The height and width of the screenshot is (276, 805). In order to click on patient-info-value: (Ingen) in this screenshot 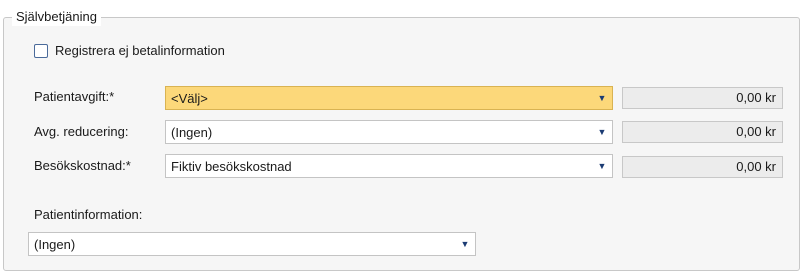, I will do `click(55, 244)`.